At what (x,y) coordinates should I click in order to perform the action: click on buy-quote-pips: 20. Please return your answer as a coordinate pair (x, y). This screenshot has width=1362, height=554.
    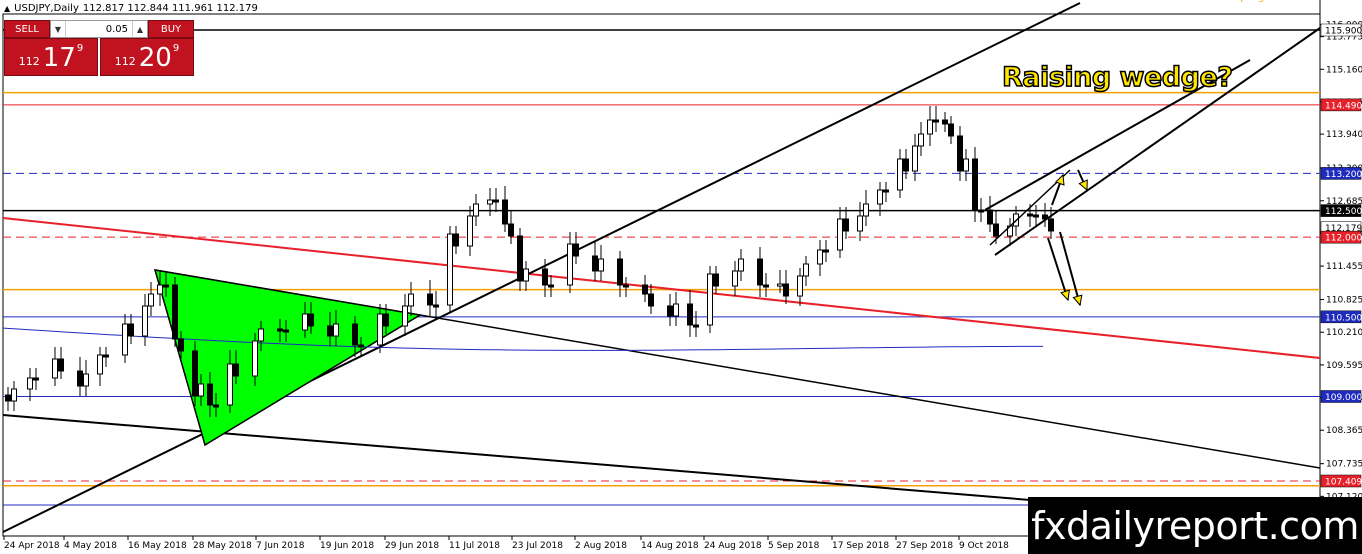
    Looking at the image, I should click on (155, 58).